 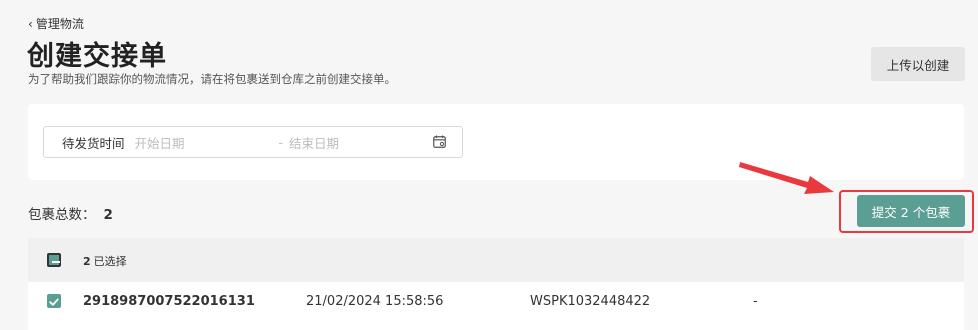 I want to click on submit-packages-button: 提交 2 个包裹, so click(x=911, y=211).